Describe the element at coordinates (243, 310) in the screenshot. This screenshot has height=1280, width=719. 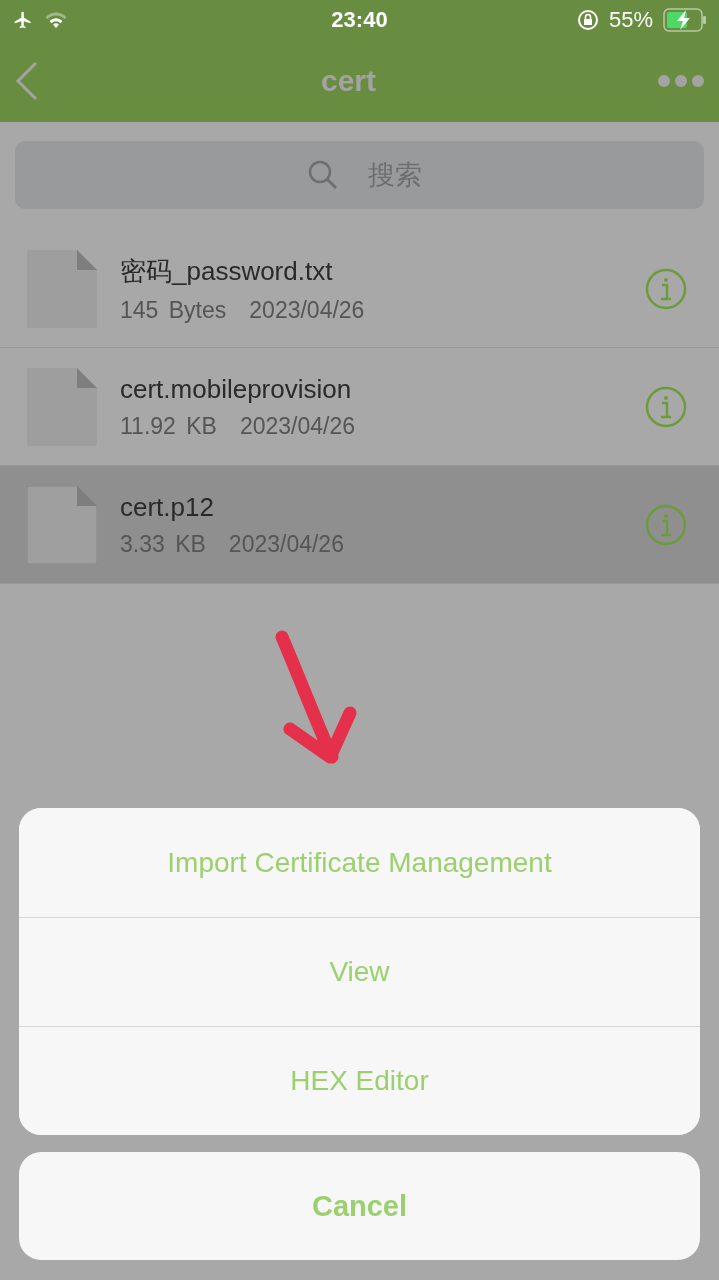
I see `file-meta: 145 Bytes 2023/04/26` at that location.